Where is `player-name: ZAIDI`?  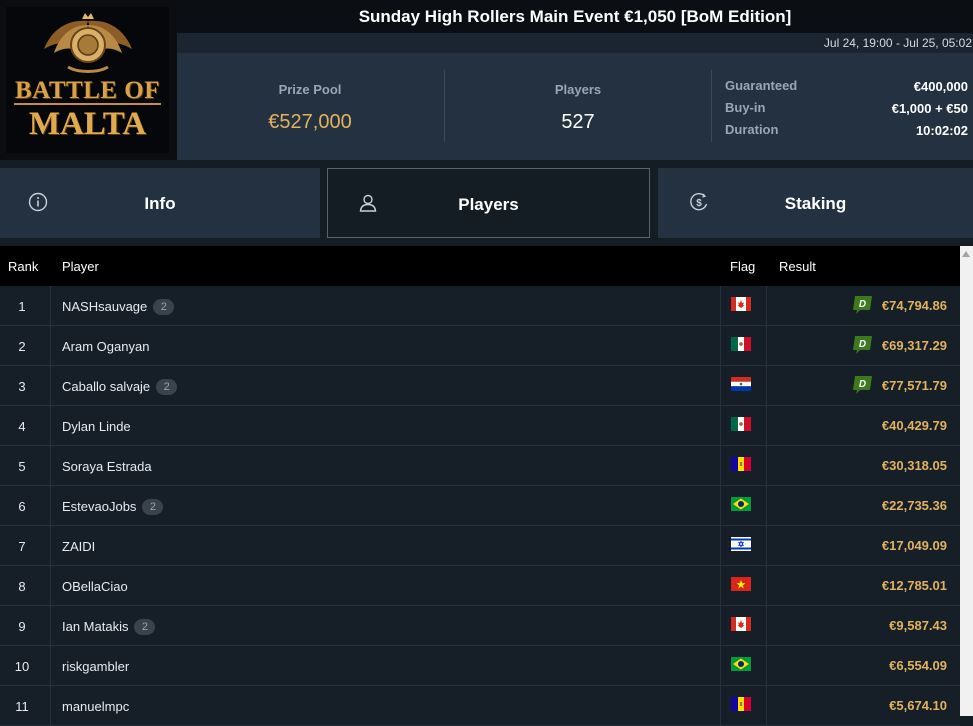
player-name: ZAIDI is located at coordinates (78, 546).